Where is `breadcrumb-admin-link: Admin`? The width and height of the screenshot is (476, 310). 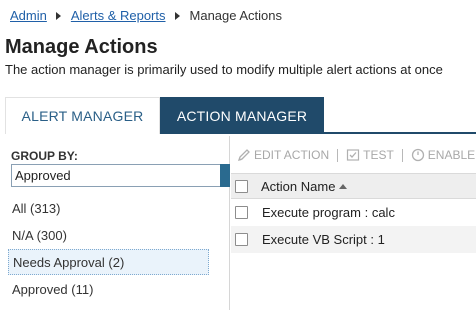
breadcrumb-admin-link: Admin is located at coordinates (28, 15).